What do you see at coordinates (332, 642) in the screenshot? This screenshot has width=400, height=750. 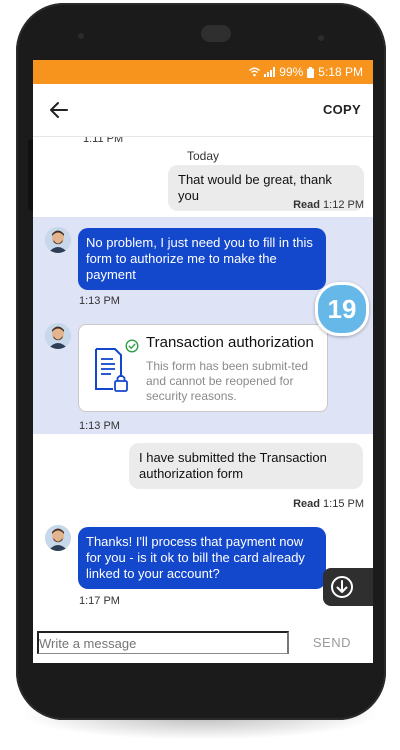 I see `send-button: SEND` at bounding box center [332, 642].